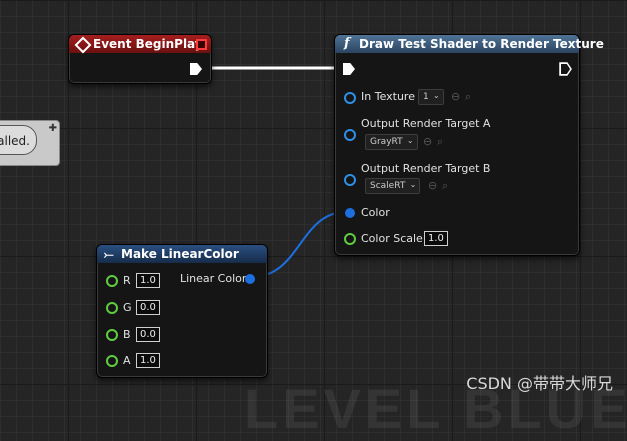  Describe the element at coordinates (18, 140) in the screenshot. I see `comment-bubble: alled.` at that location.